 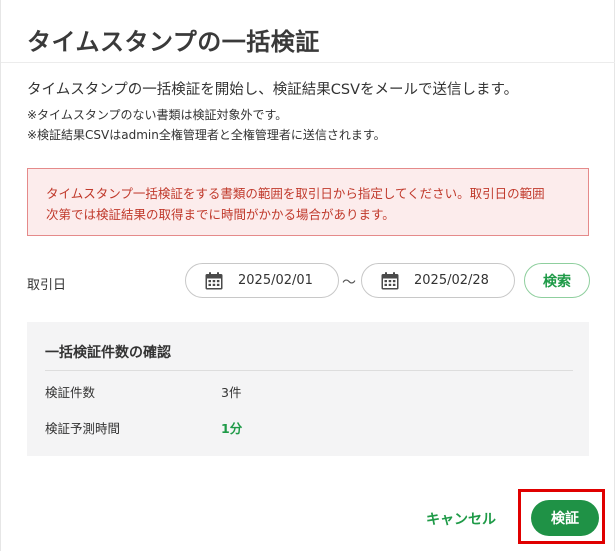 What do you see at coordinates (309, 370) in the screenshot?
I see `panel-divider` at bounding box center [309, 370].